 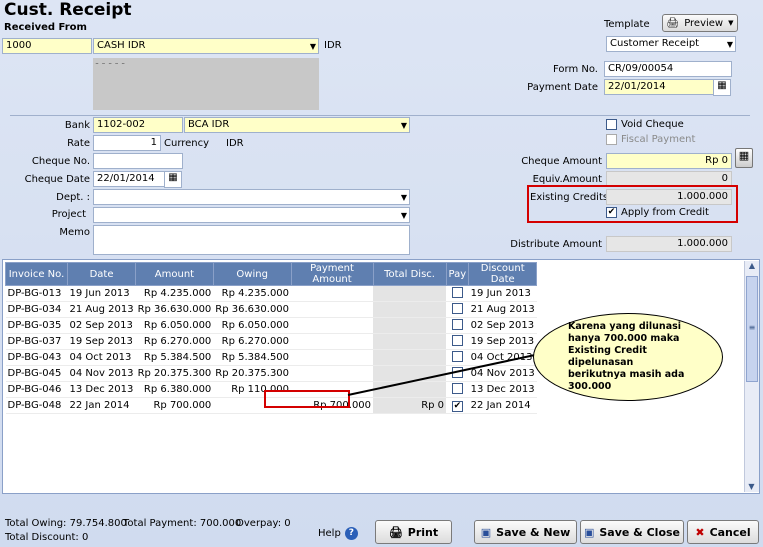 What do you see at coordinates (409, 274) in the screenshot?
I see `col-total-disc: Total Disc.` at bounding box center [409, 274].